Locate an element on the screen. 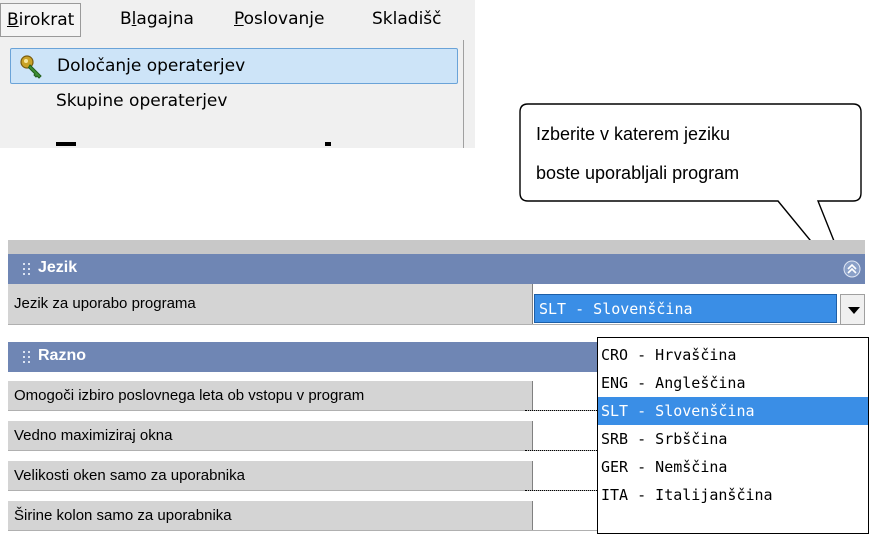  language-option-cro: CRO - Hrvaščina is located at coordinates (733, 355).